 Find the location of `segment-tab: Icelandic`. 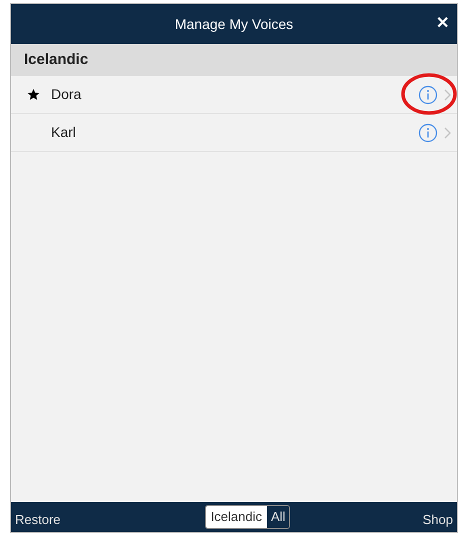

segment-tab: Icelandic is located at coordinates (236, 517).